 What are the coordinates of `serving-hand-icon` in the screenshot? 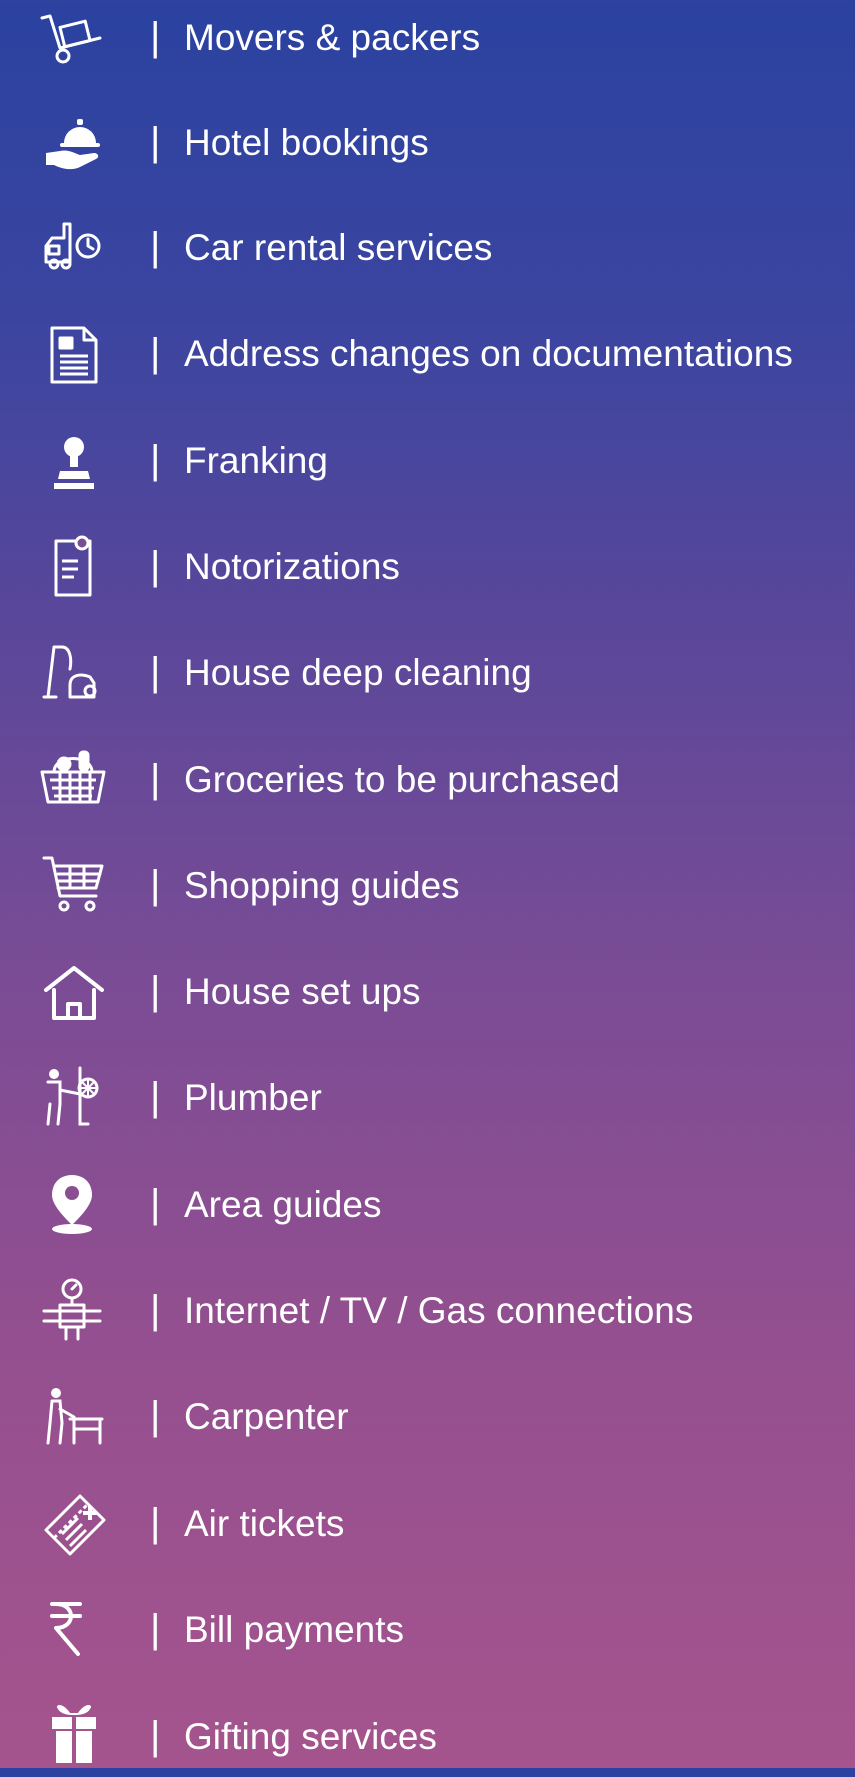 It's located at (75, 143).